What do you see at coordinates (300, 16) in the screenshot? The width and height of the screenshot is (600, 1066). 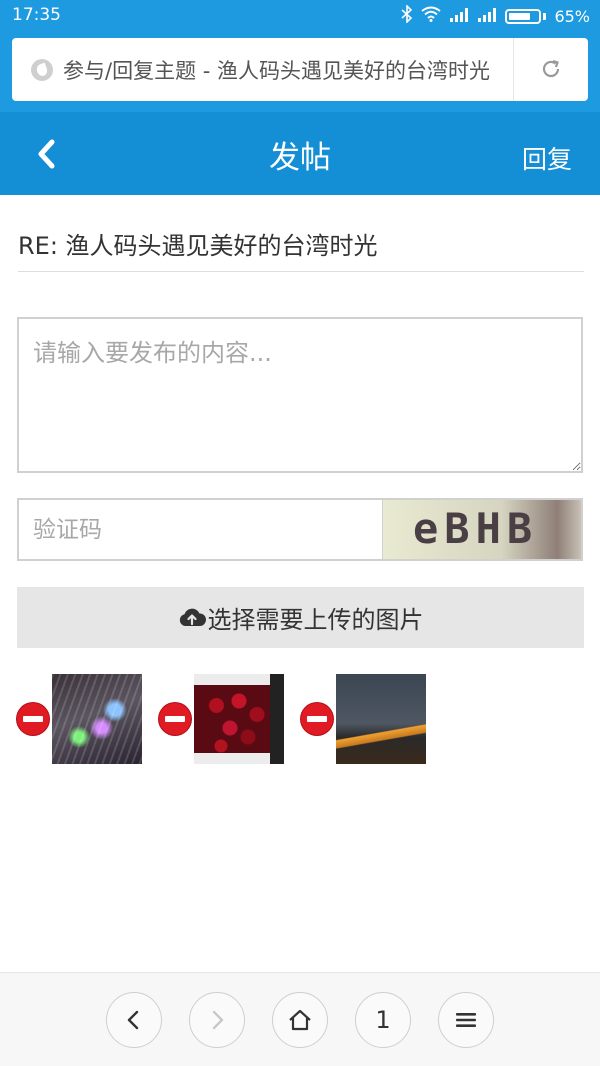 I see `status-bar: 17:35 65%` at bounding box center [300, 16].